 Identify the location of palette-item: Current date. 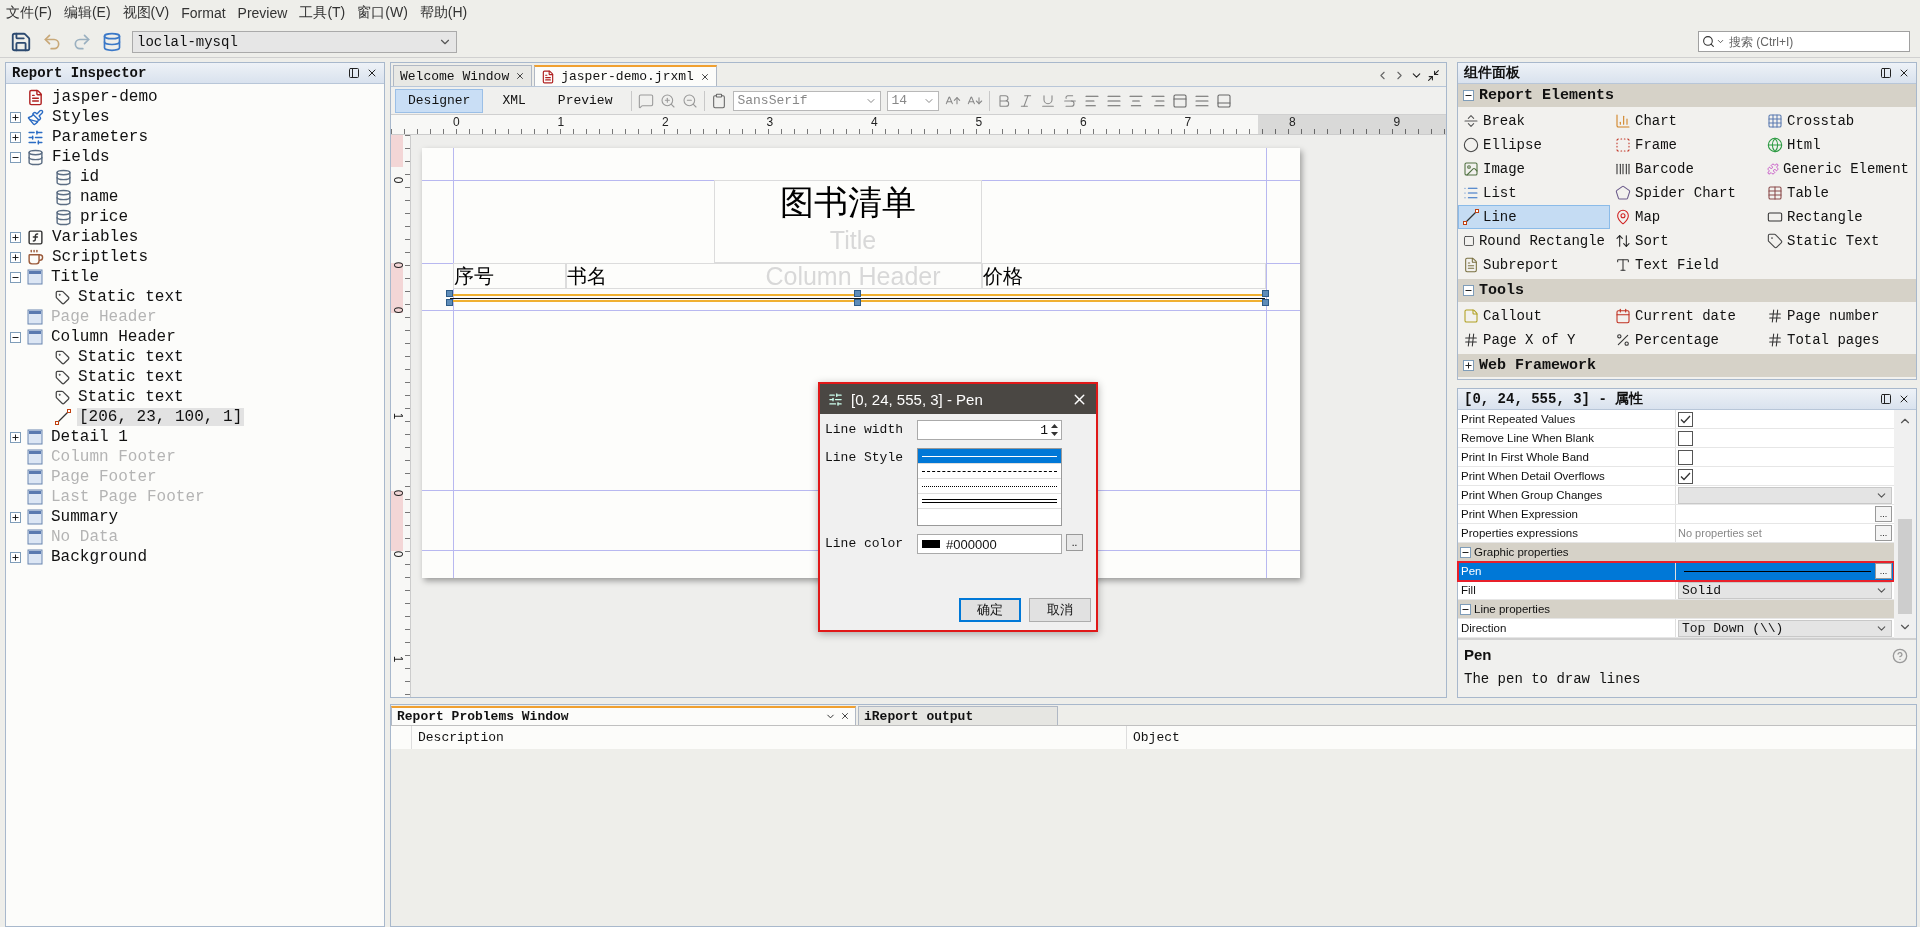
(1686, 316).